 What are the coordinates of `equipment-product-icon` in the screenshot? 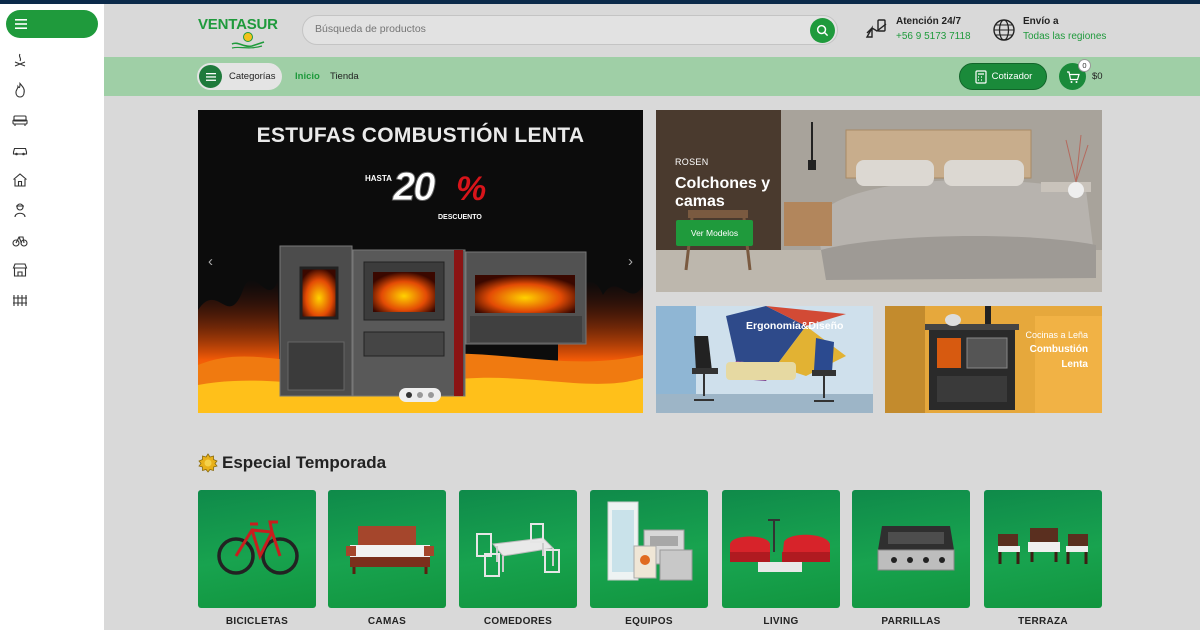 It's located at (650, 541).